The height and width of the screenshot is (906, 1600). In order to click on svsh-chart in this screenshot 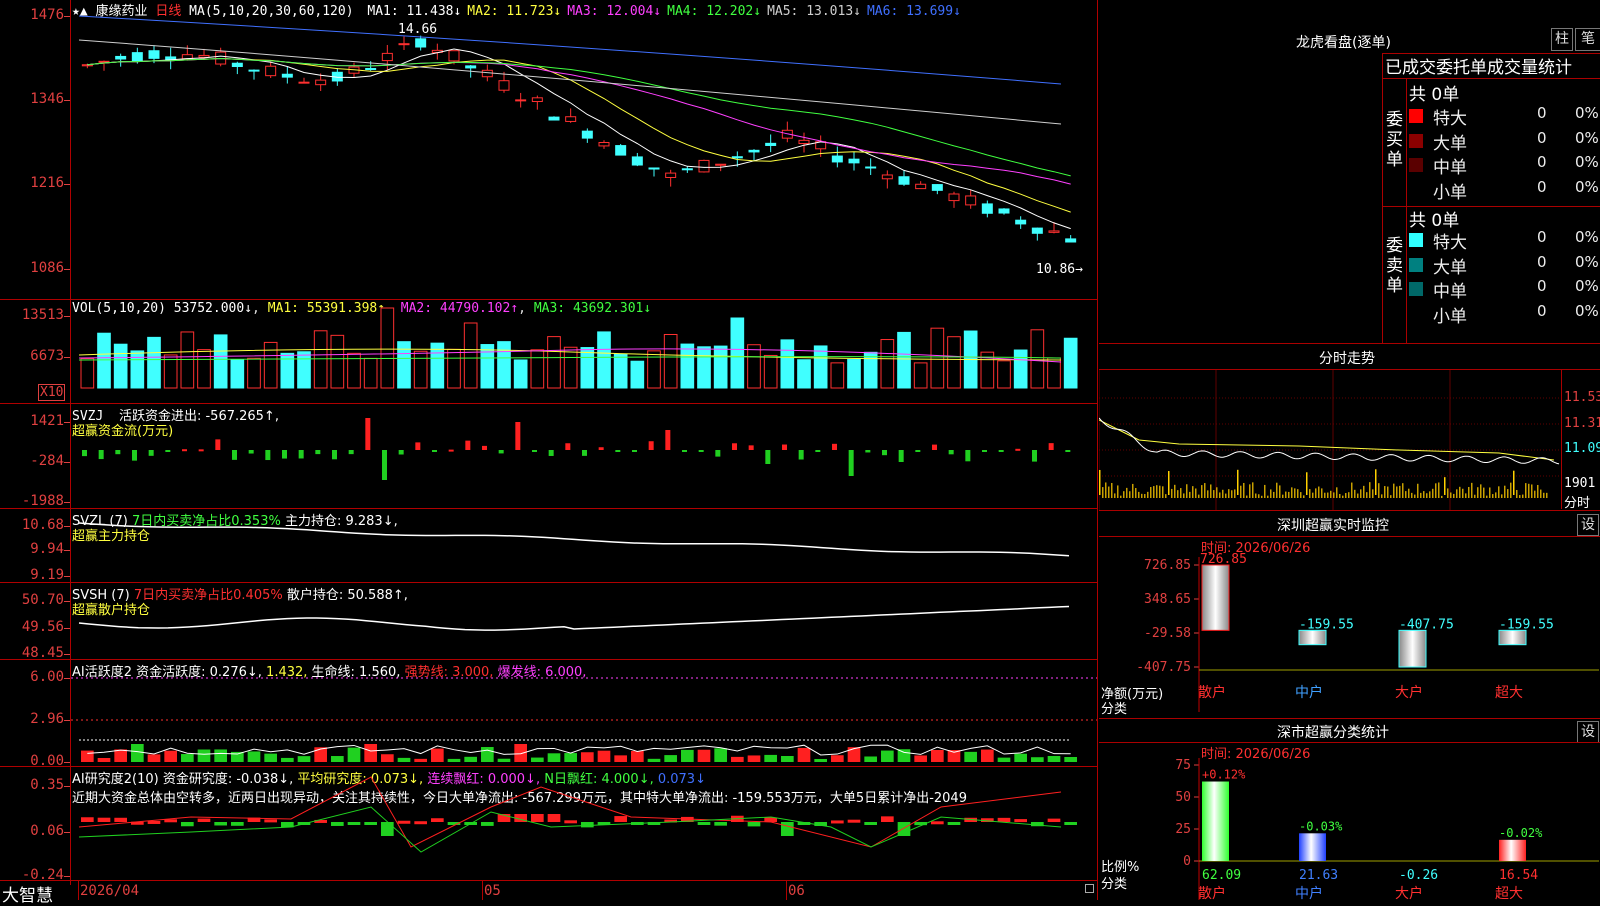, I will do `click(574, 618)`.